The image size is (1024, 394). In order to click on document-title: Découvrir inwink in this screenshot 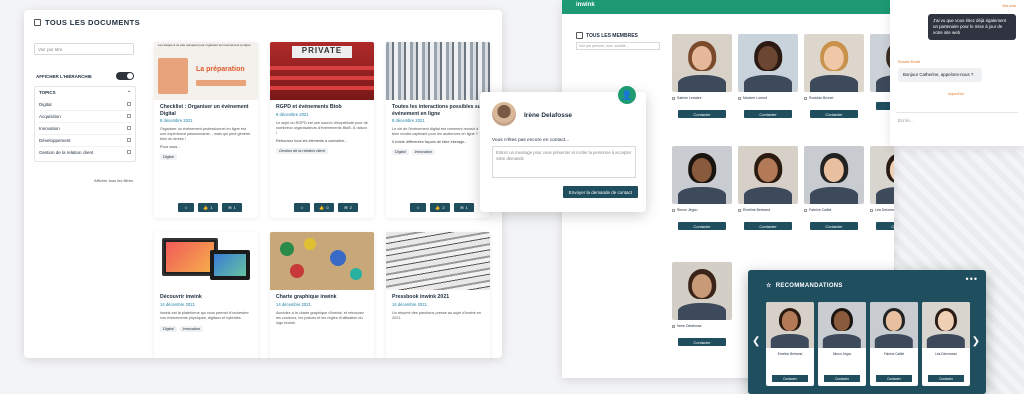, I will do `click(206, 297)`.